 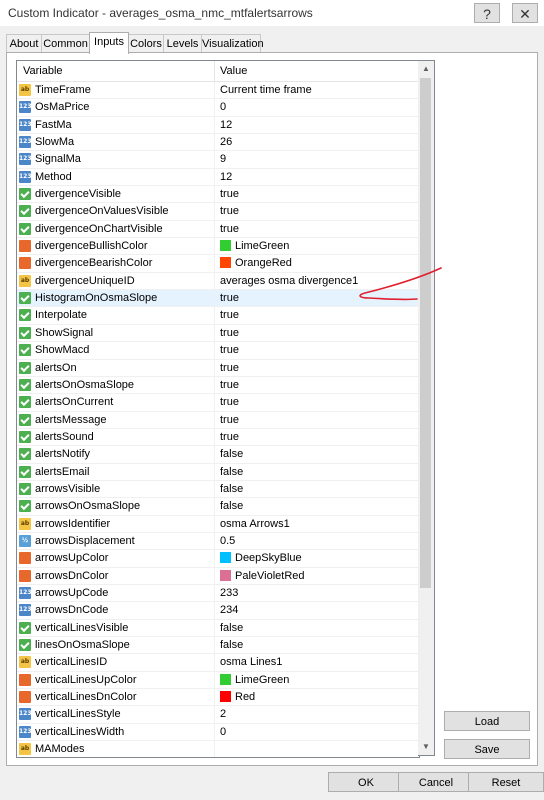 What do you see at coordinates (218, 455) in the screenshot?
I see `table-row: alertsNotify false` at bounding box center [218, 455].